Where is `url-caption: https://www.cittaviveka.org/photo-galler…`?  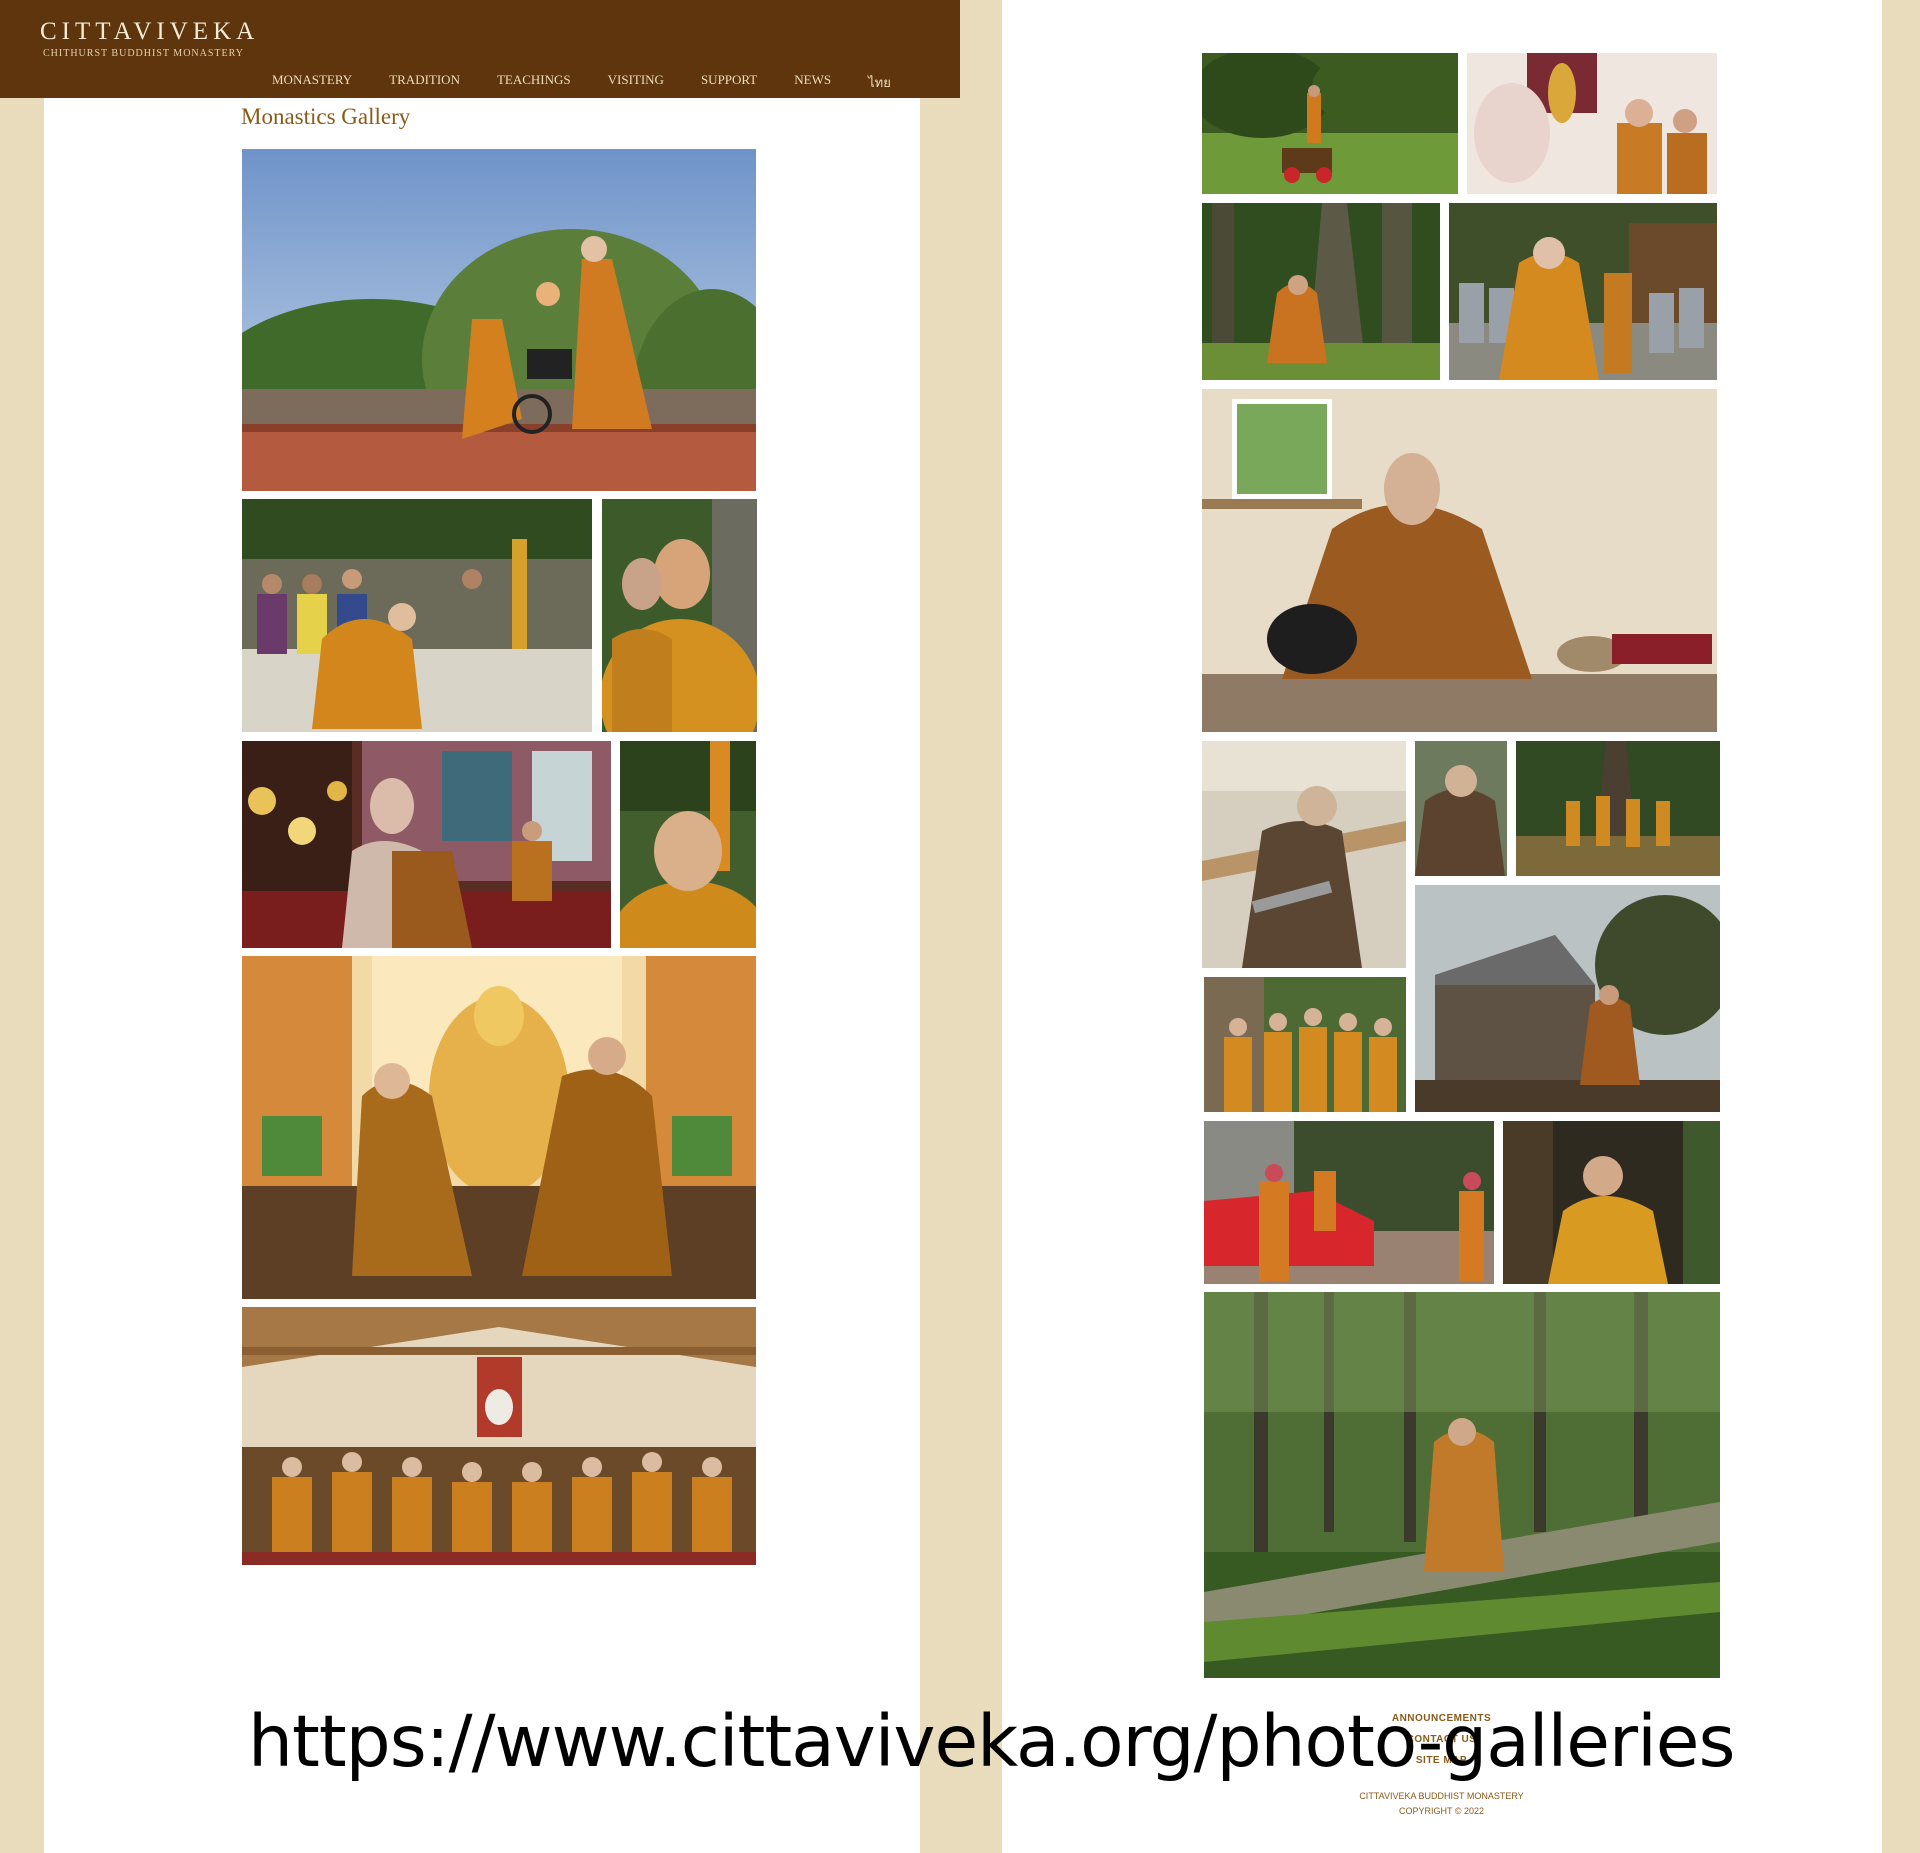 url-caption: https://www.cittaviveka.org/photo-galler… is located at coordinates (991, 1741).